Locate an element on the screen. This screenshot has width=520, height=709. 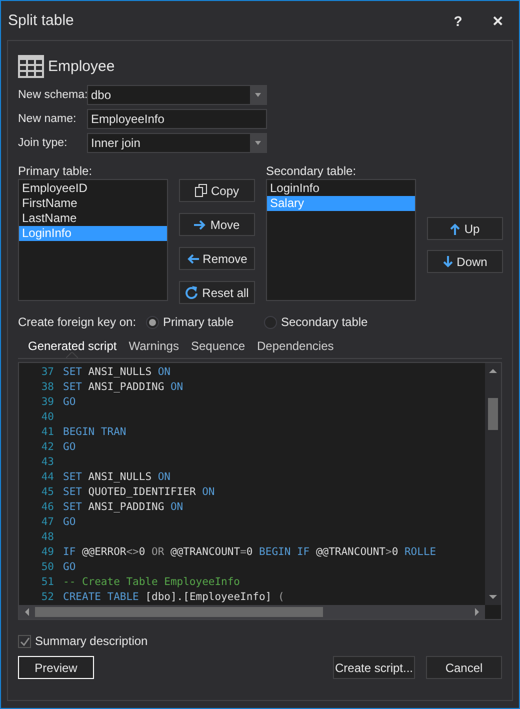
line-number: 38 is located at coordinates (47, 387).